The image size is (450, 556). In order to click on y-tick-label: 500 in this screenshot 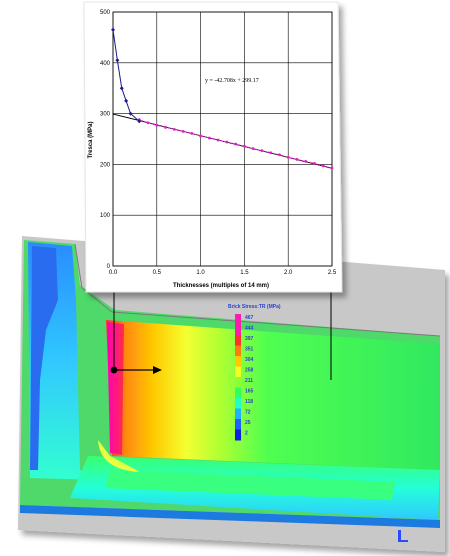, I will do `click(105, 13)`.